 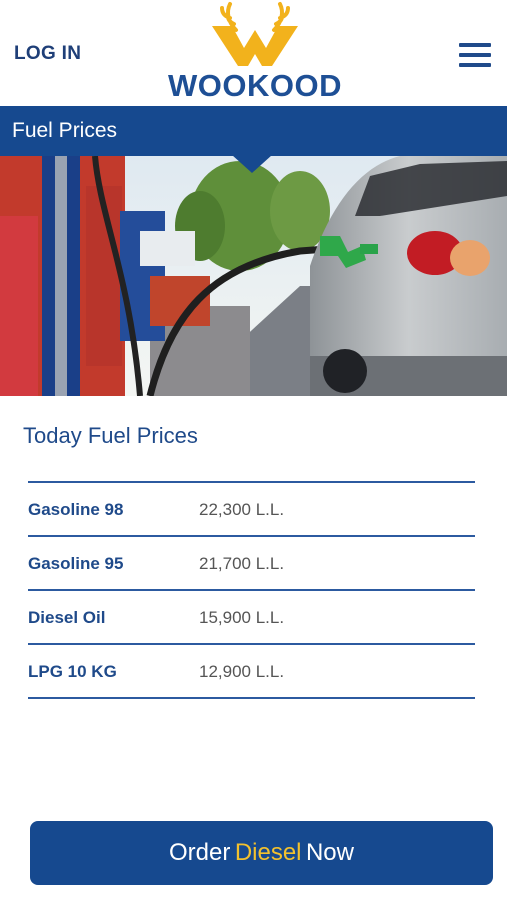 I want to click on app-header: LOG IN WOOKOOD, so click(x=253, y=53).